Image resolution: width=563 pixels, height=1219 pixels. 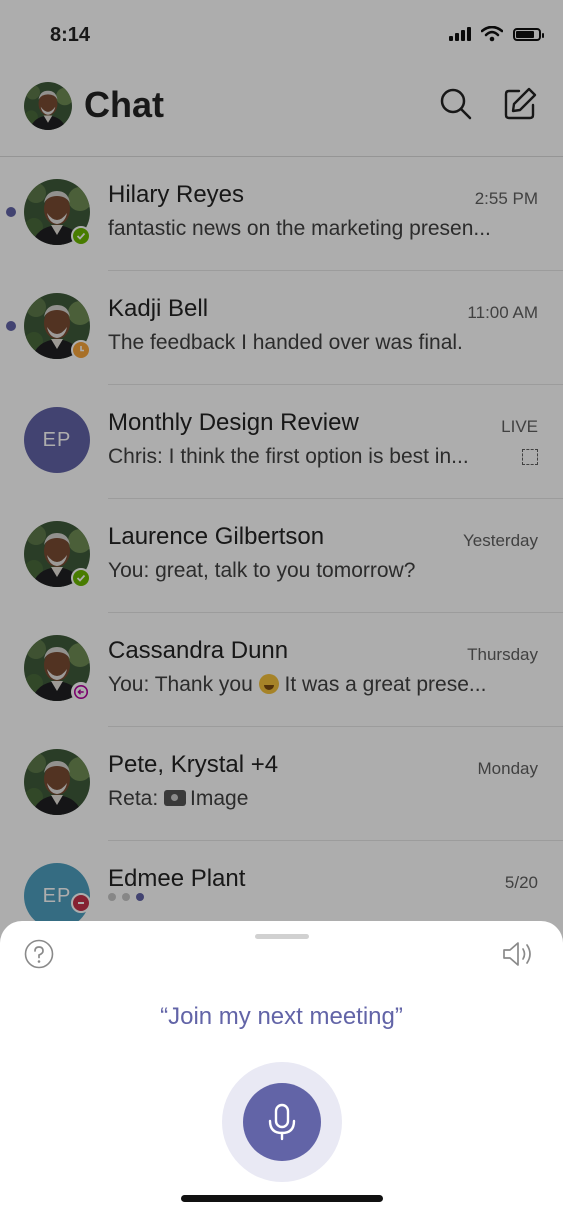 I want to click on help-icon, so click(x=39, y=954).